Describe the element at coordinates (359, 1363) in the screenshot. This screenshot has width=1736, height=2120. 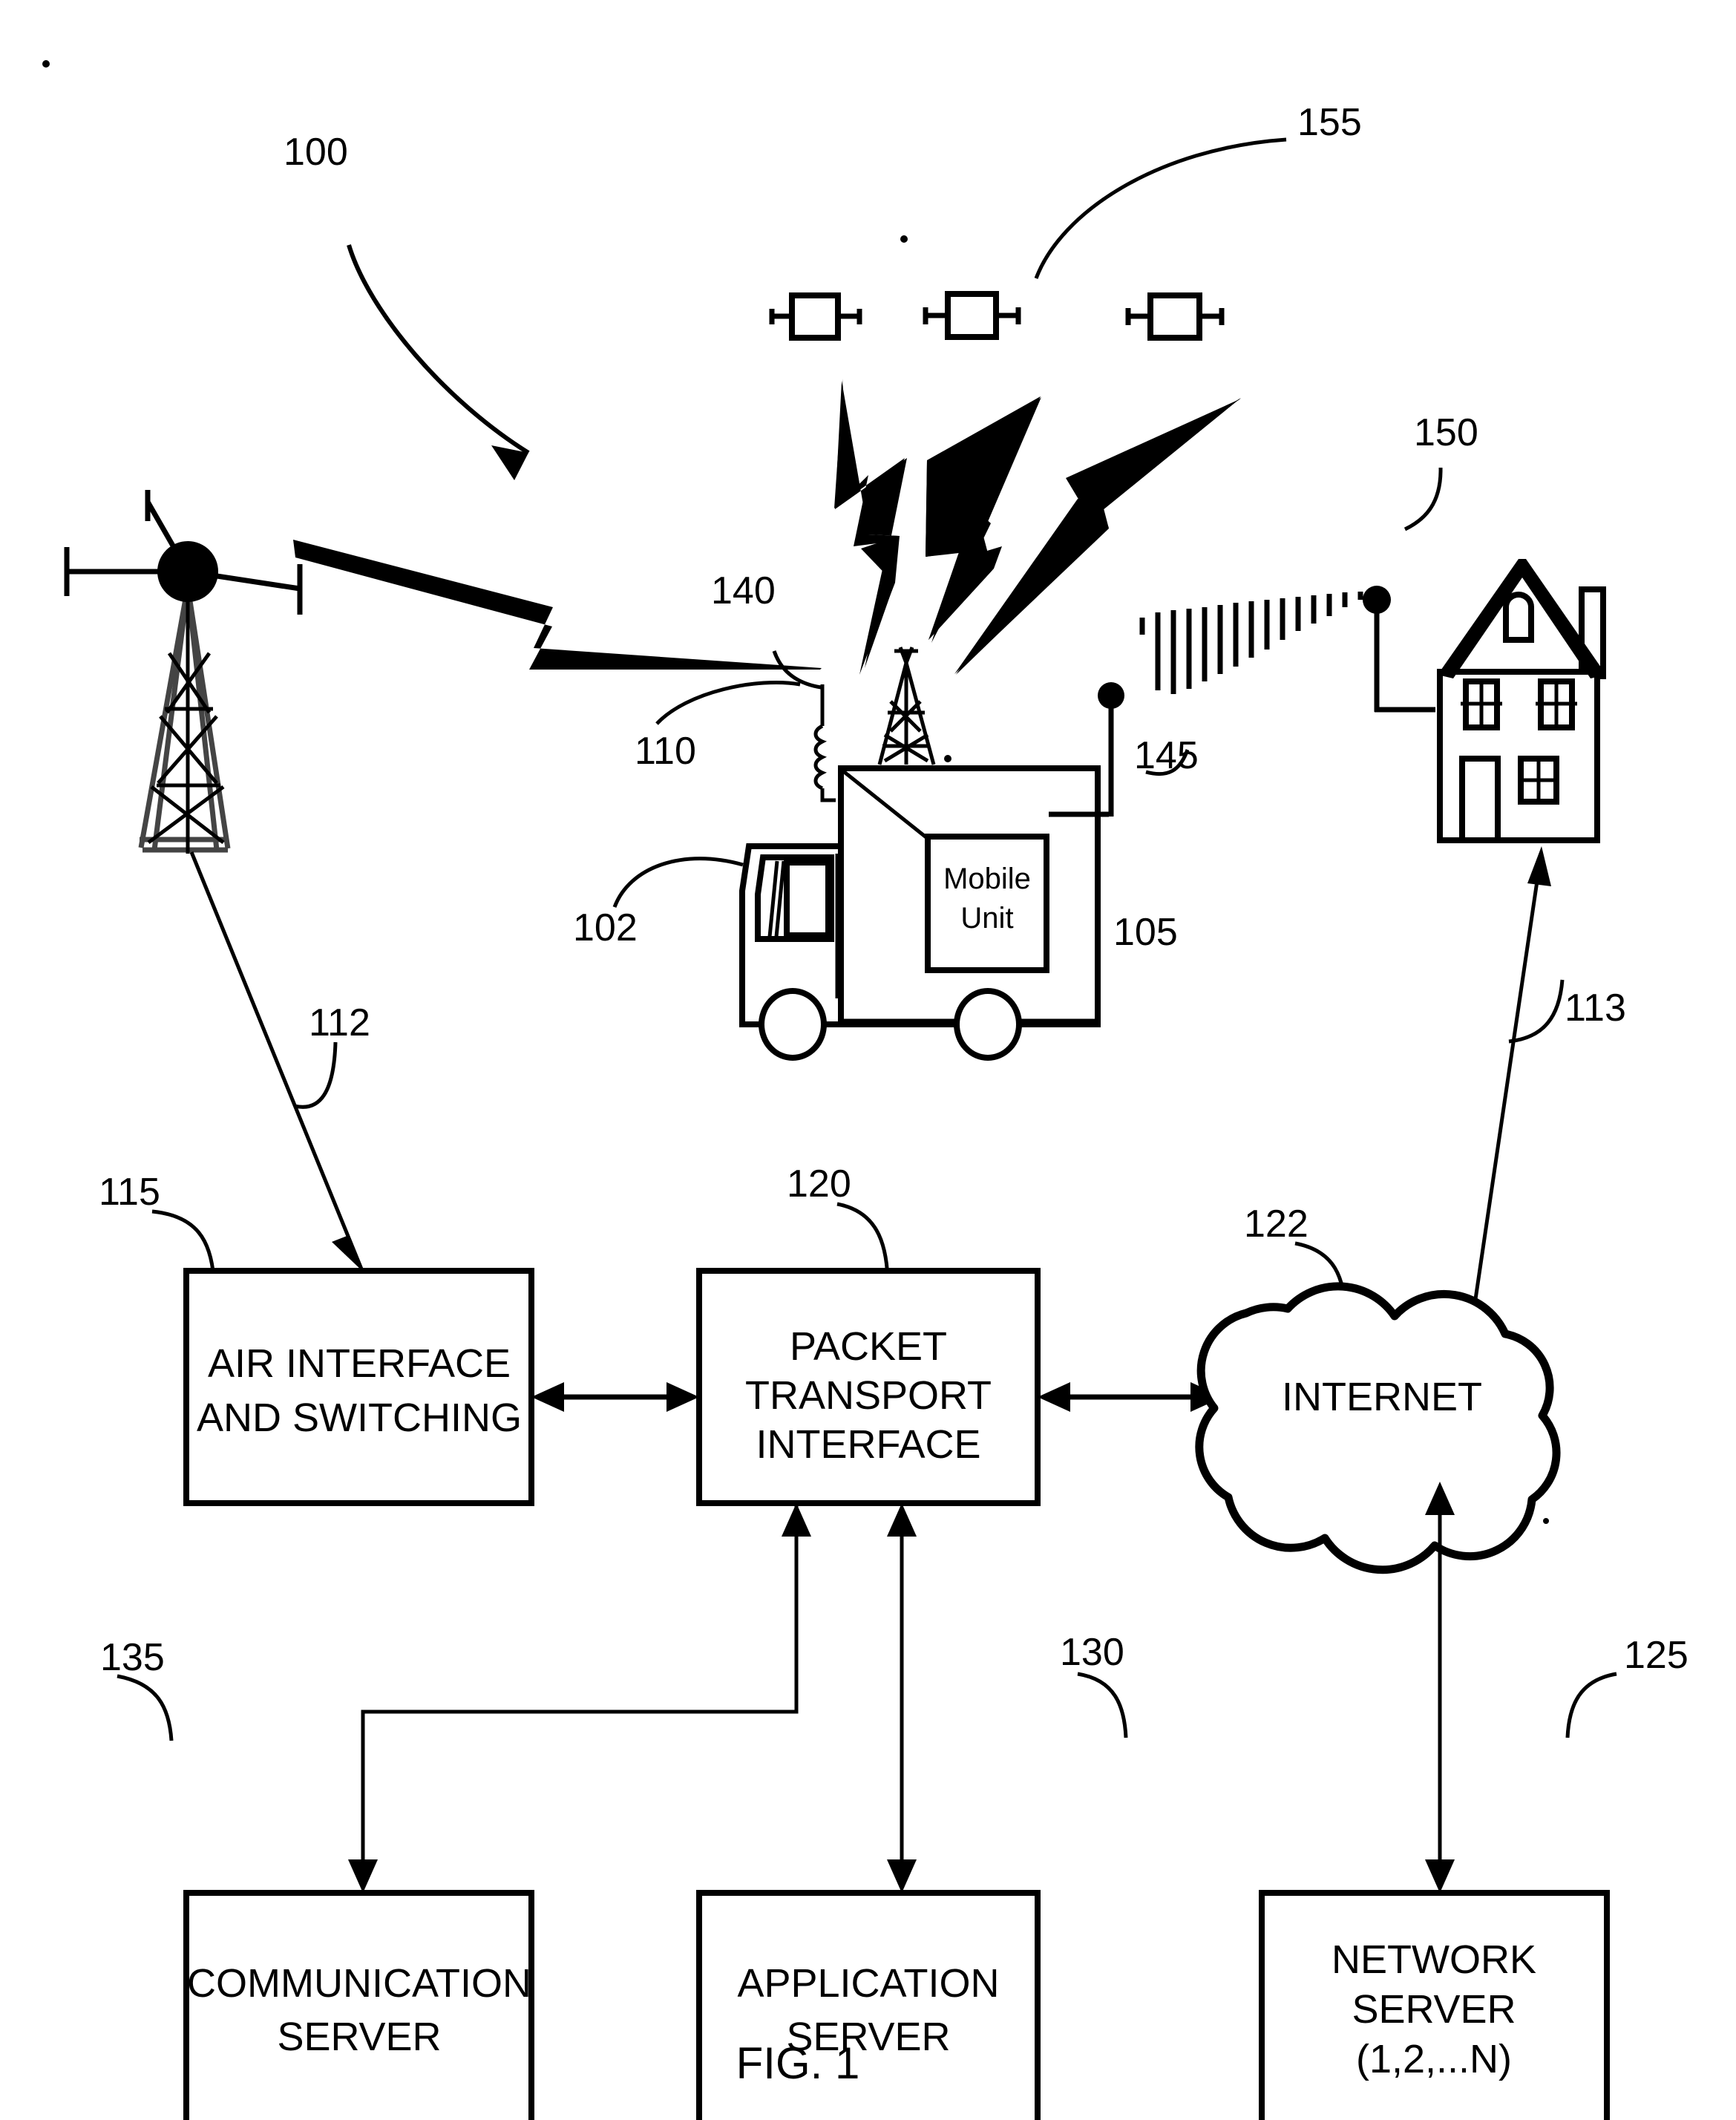
I see `air-interface-label-line1: AIR INTERFACE` at that location.